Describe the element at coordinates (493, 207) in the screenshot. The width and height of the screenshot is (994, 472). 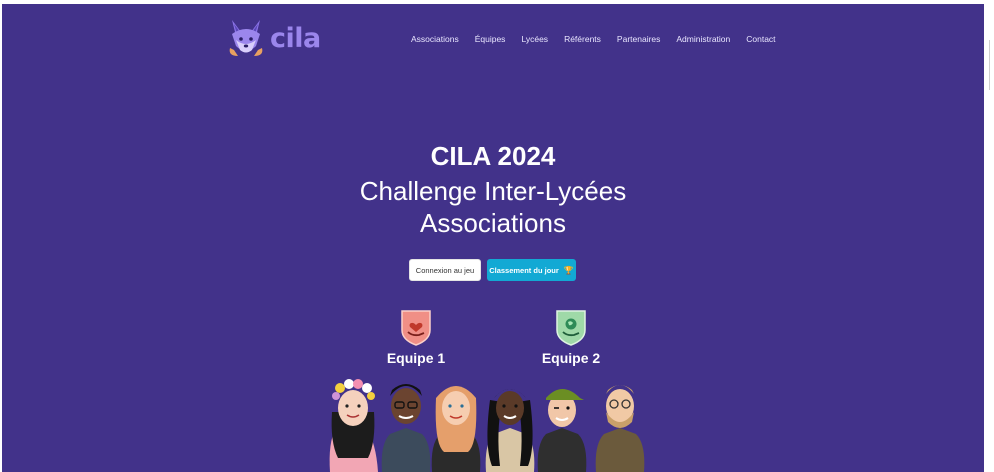
I see `hero-subtitle: Challenge Inter-Lycées Associations` at that location.